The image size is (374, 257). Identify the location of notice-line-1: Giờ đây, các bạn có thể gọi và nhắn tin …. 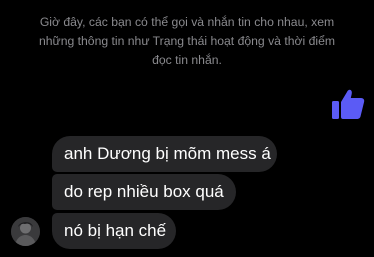
(187, 22).